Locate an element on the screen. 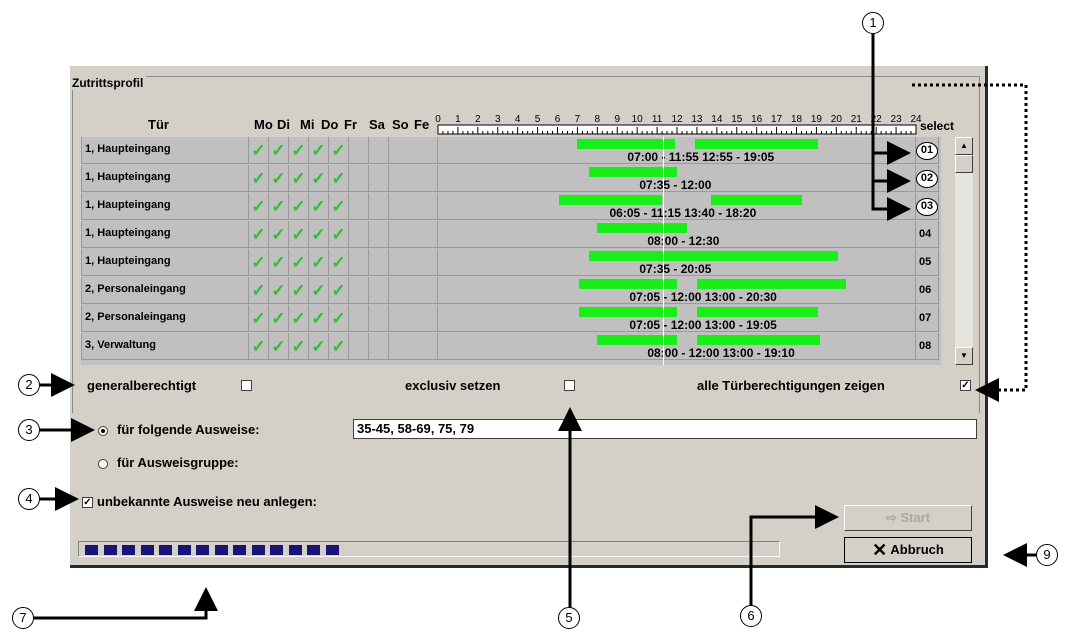 The image size is (1066, 632). callout-7: 7 is located at coordinates (23, 618).